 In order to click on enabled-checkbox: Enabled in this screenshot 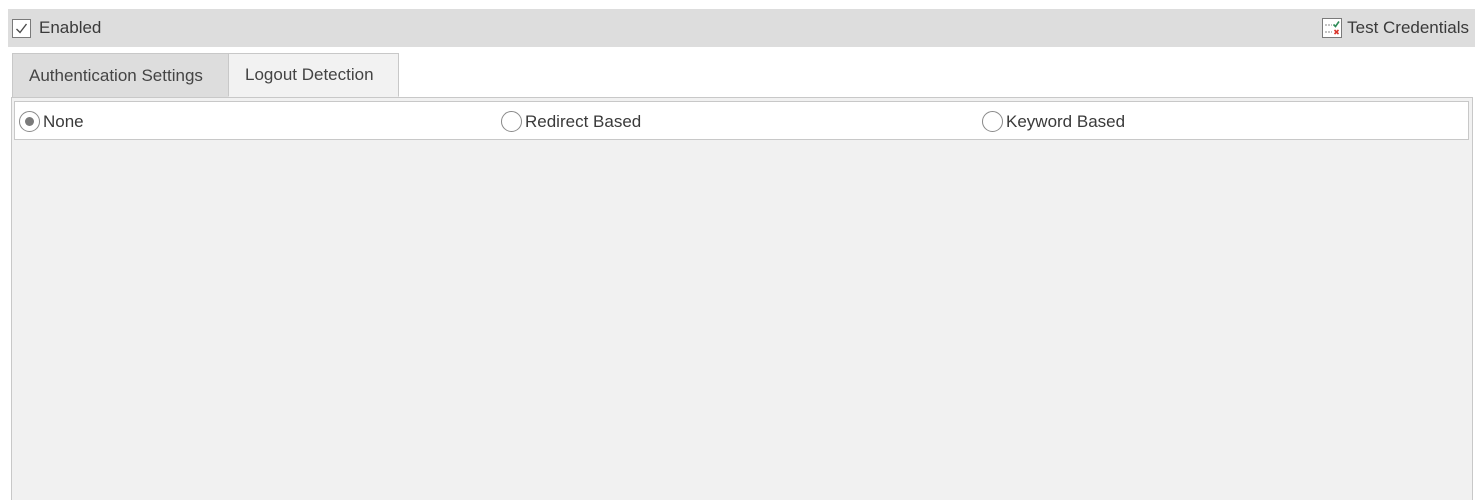, I will do `click(56, 28)`.